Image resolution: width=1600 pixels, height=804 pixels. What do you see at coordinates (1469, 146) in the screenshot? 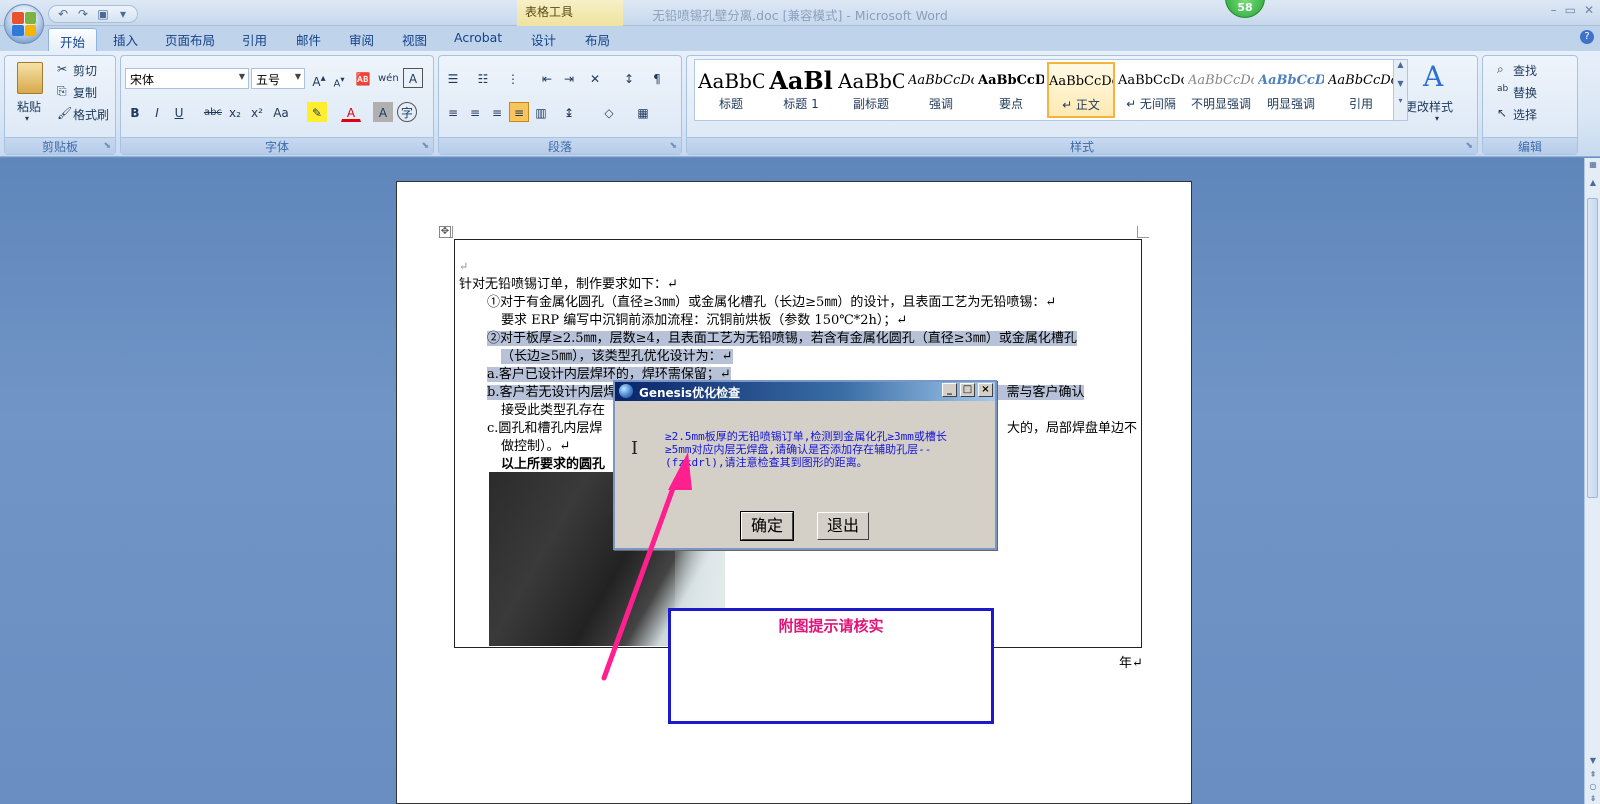
I see `styles-launcher-icon: ⬊` at bounding box center [1469, 146].